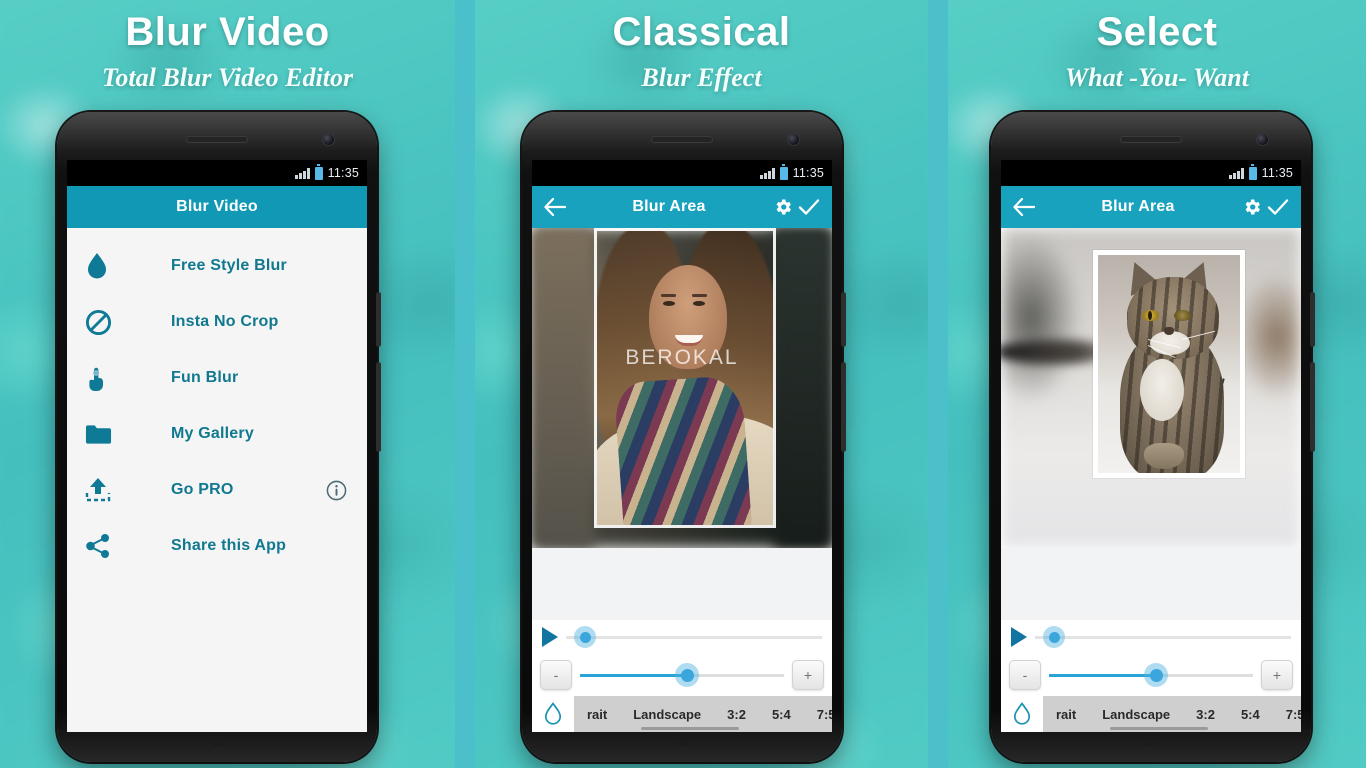 This screenshot has height=768, width=1366. What do you see at coordinates (106, 322) in the screenshot?
I see `no-crop-icon` at bounding box center [106, 322].